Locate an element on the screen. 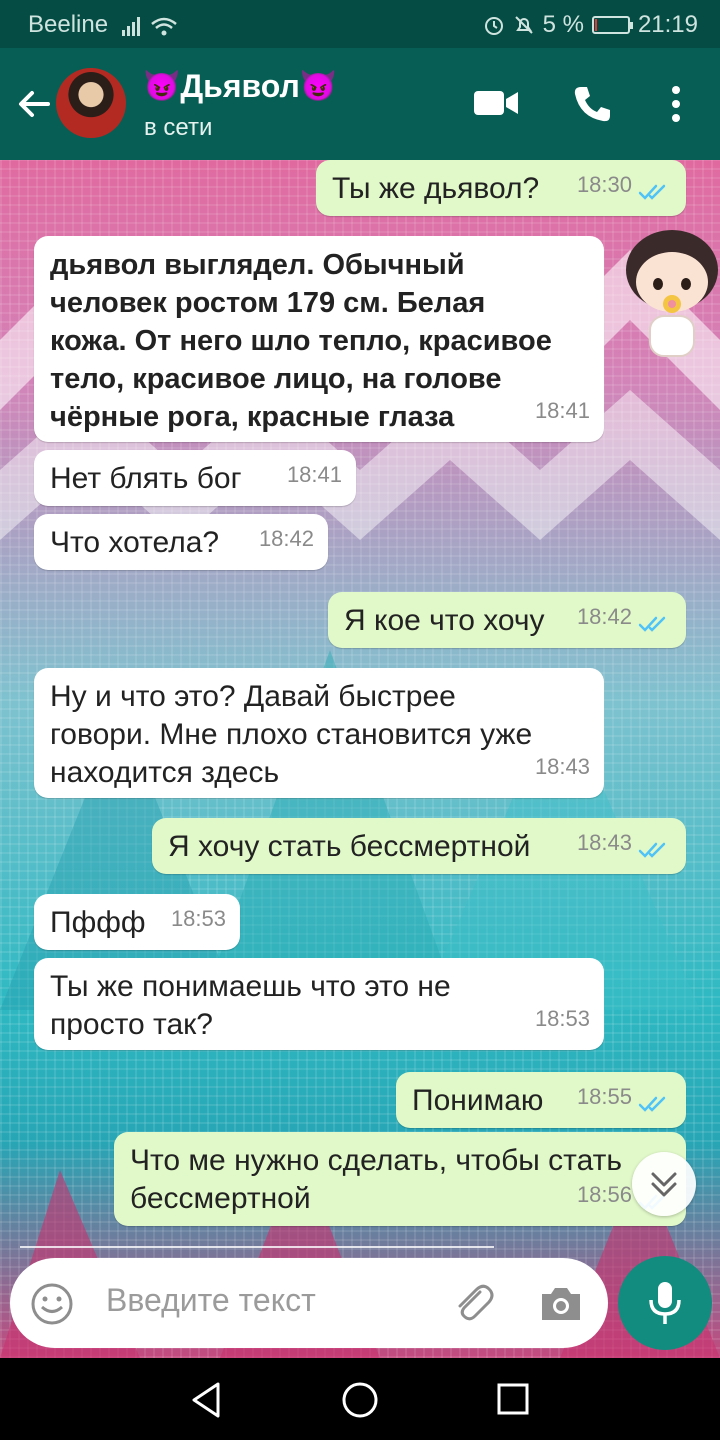  message-text-line: говори. Мне плохо становится уже is located at coordinates (291, 734).